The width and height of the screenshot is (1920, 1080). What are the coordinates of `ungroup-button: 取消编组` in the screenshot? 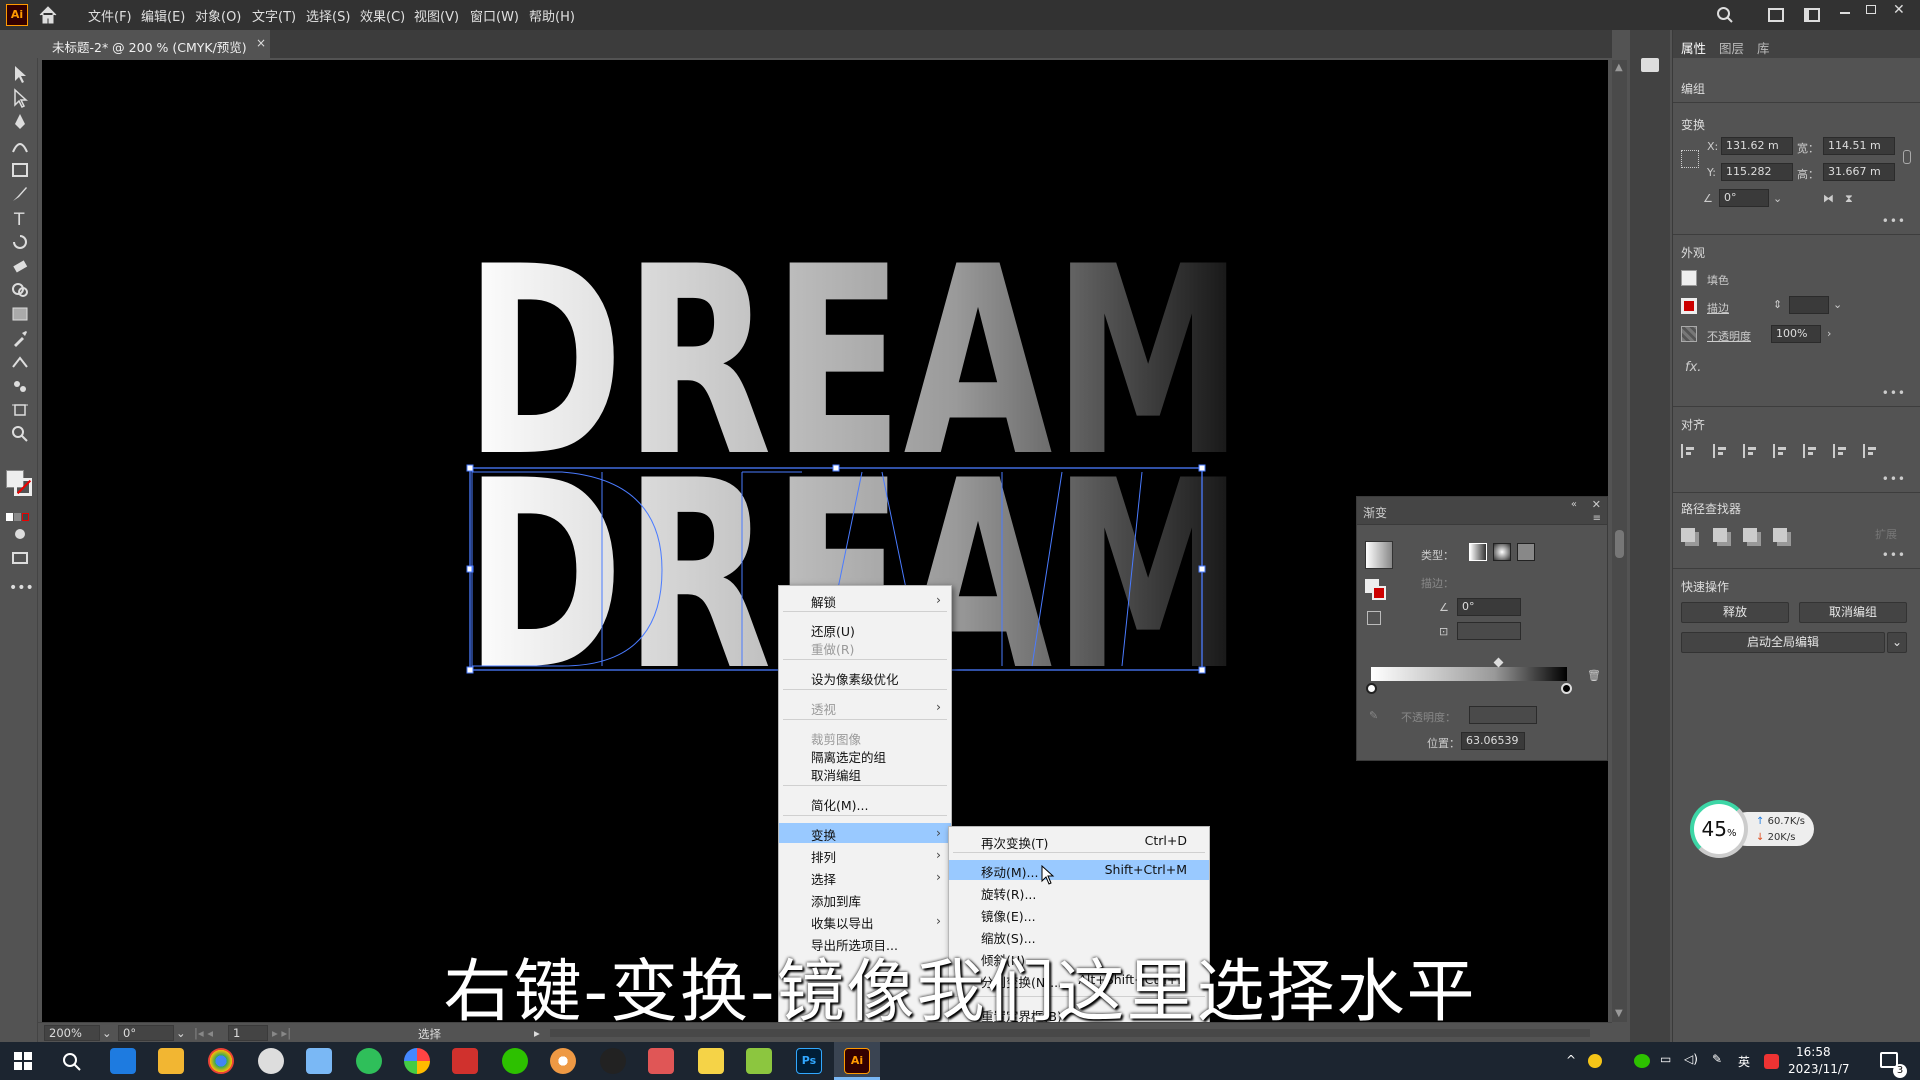 It's located at (1853, 612).